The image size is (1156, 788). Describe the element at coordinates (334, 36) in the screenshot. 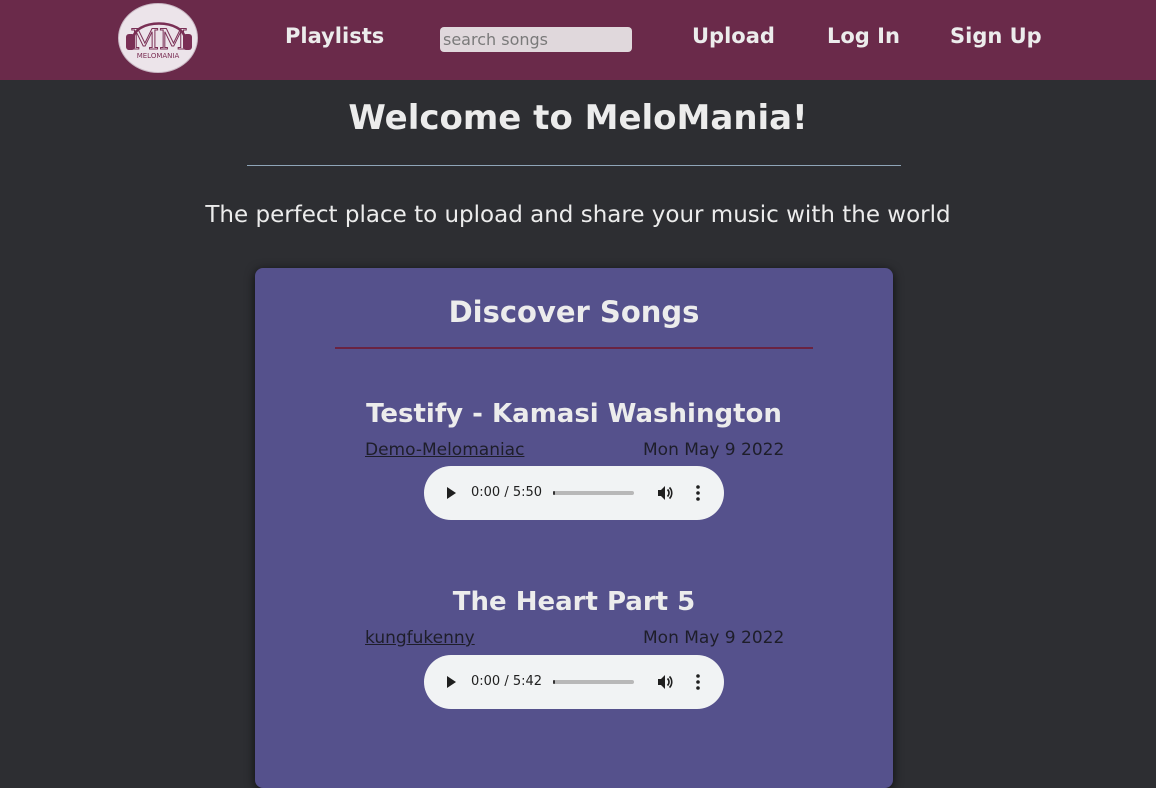

I see `nav-link-playlists: Playlists` at that location.